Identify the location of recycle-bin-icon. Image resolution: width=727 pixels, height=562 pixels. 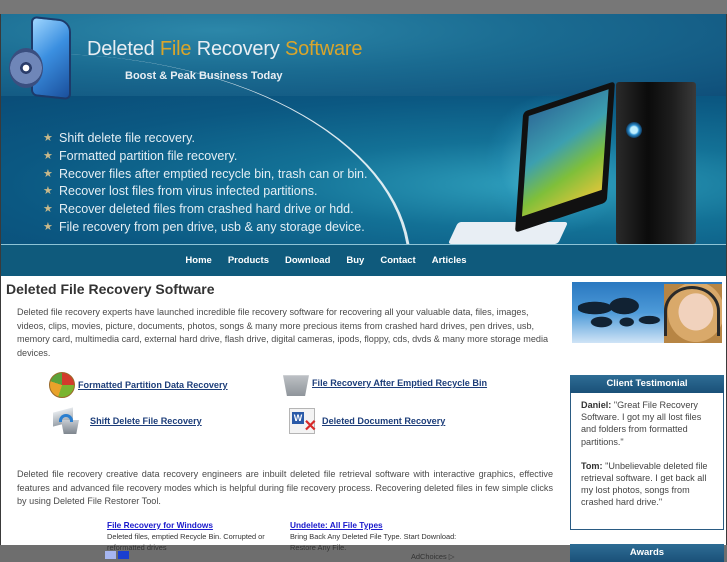
(296, 385).